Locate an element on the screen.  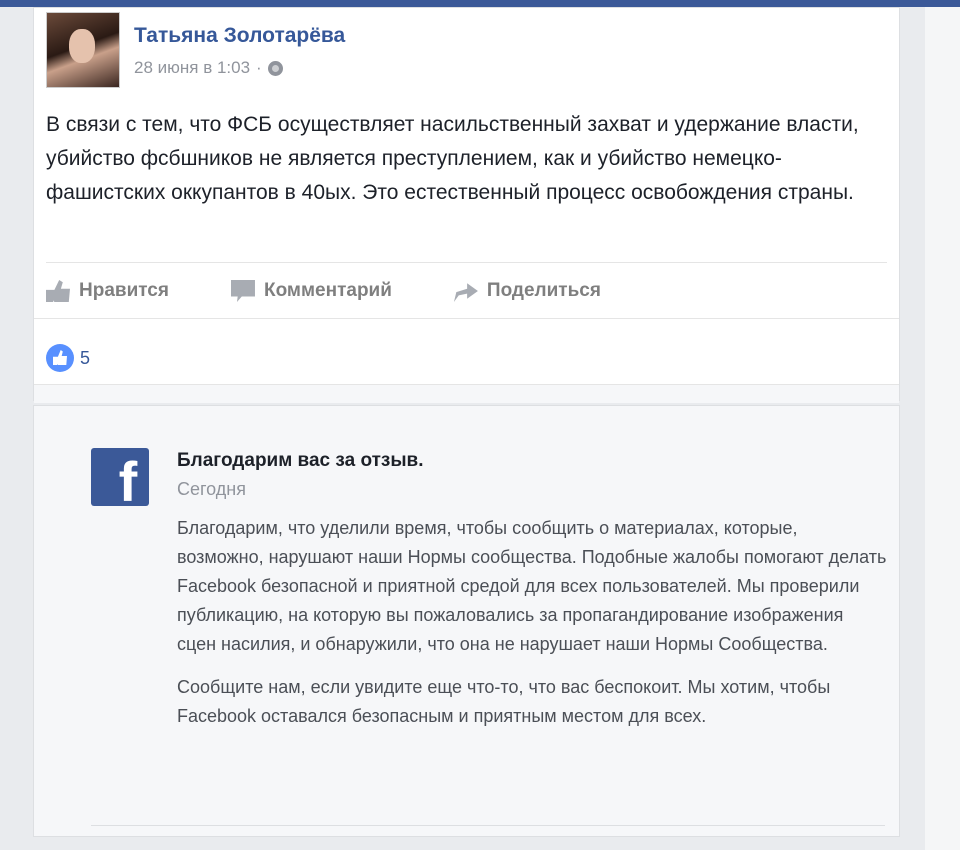
post-footer is located at coordinates (466, 393).